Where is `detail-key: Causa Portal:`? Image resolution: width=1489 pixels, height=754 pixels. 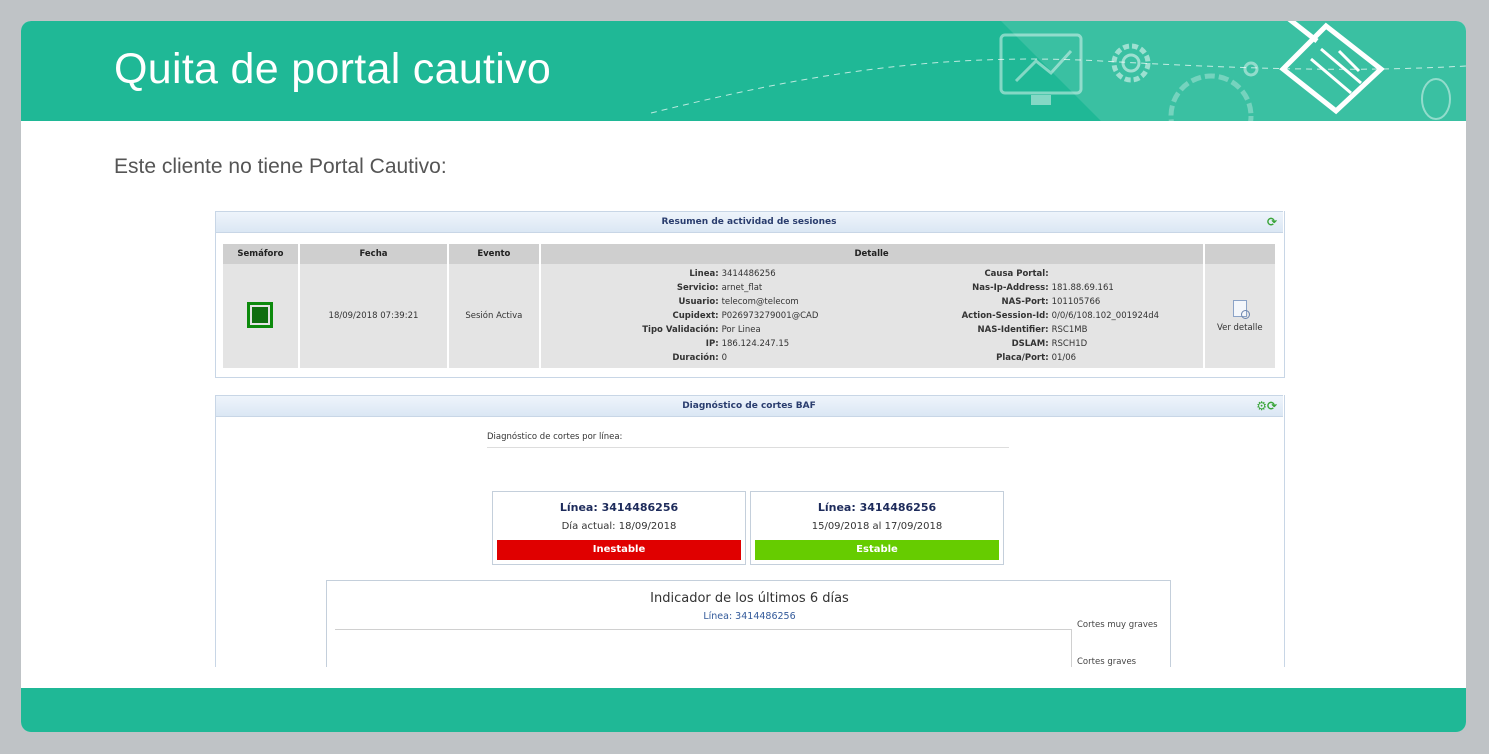
detail-key: Causa Portal: is located at coordinates (1016, 273).